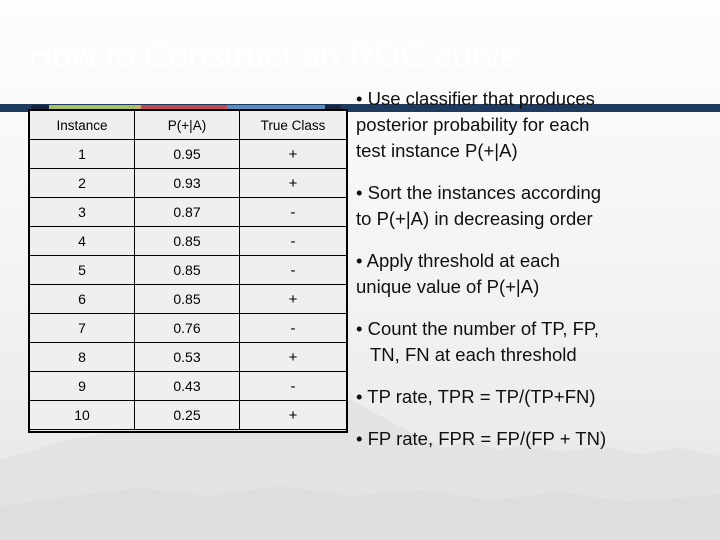  What do you see at coordinates (293, 125) in the screenshot?
I see `column-header-true-class: True Class` at bounding box center [293, 125].